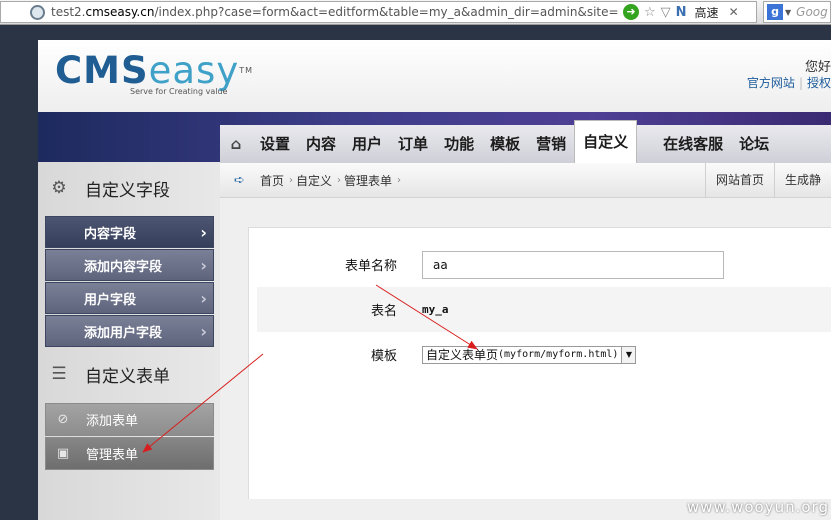 The width and height of the screenshot is (831, 520). What do you see at coordinates (459, 144) in the screenshot?
I see `tab-functions: 功能` at bounding box center [459, 144].